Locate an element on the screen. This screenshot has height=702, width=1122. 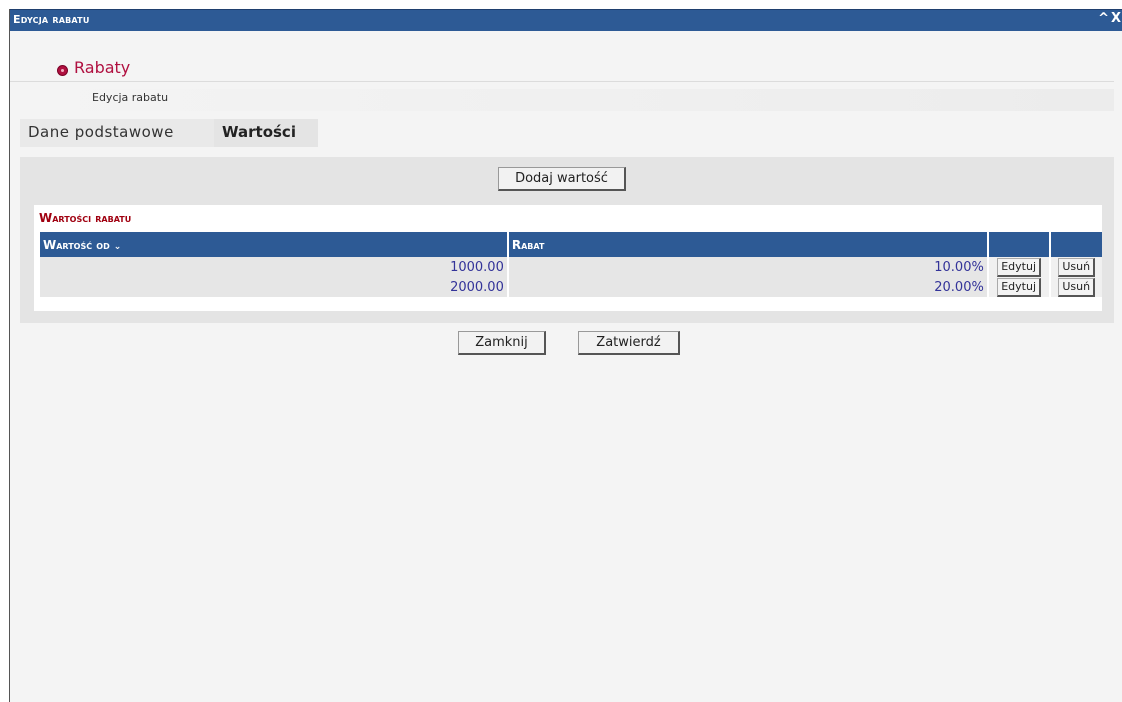
page-header: Rabaty is located at coordinates (566, 60).